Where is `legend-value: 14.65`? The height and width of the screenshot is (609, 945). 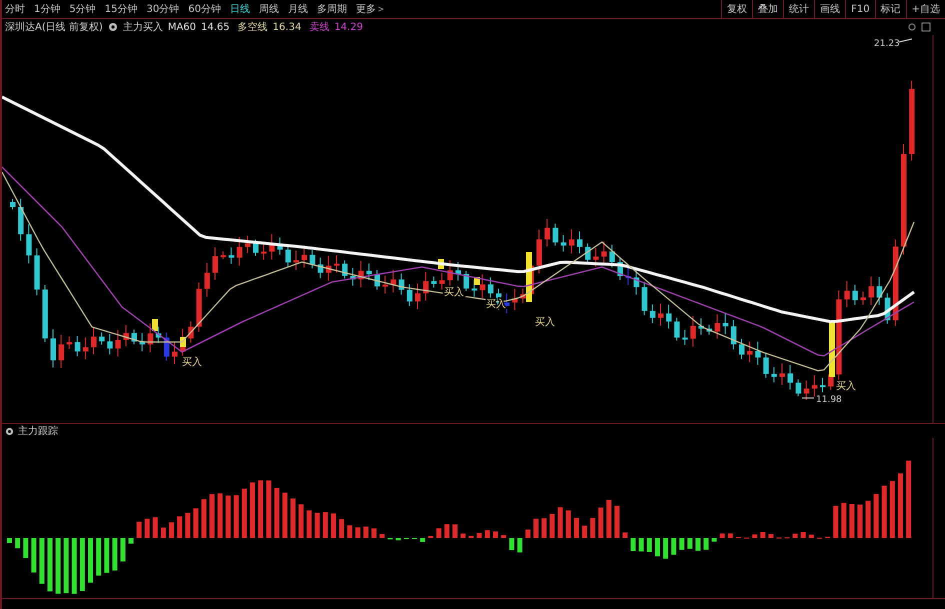
legend-value: 14.65 is located at coordinates (215, 27).